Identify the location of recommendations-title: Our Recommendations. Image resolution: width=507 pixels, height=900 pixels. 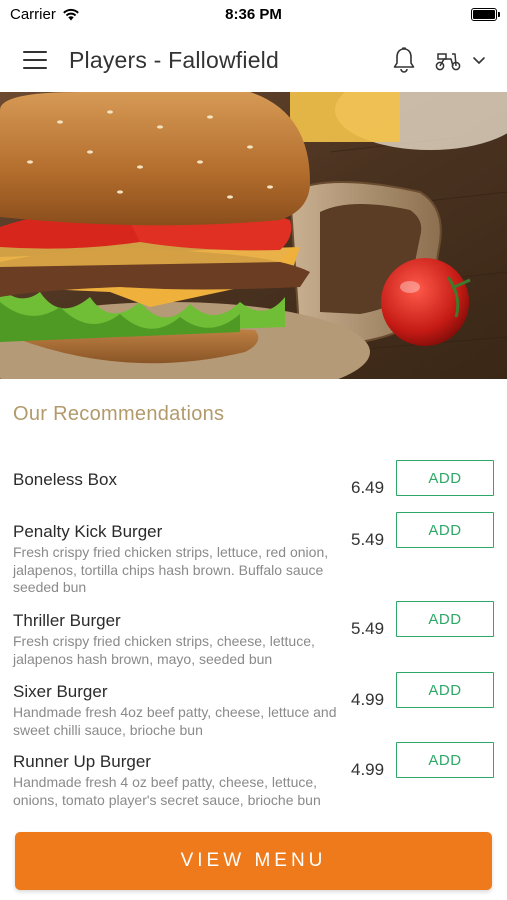
(119, 414).